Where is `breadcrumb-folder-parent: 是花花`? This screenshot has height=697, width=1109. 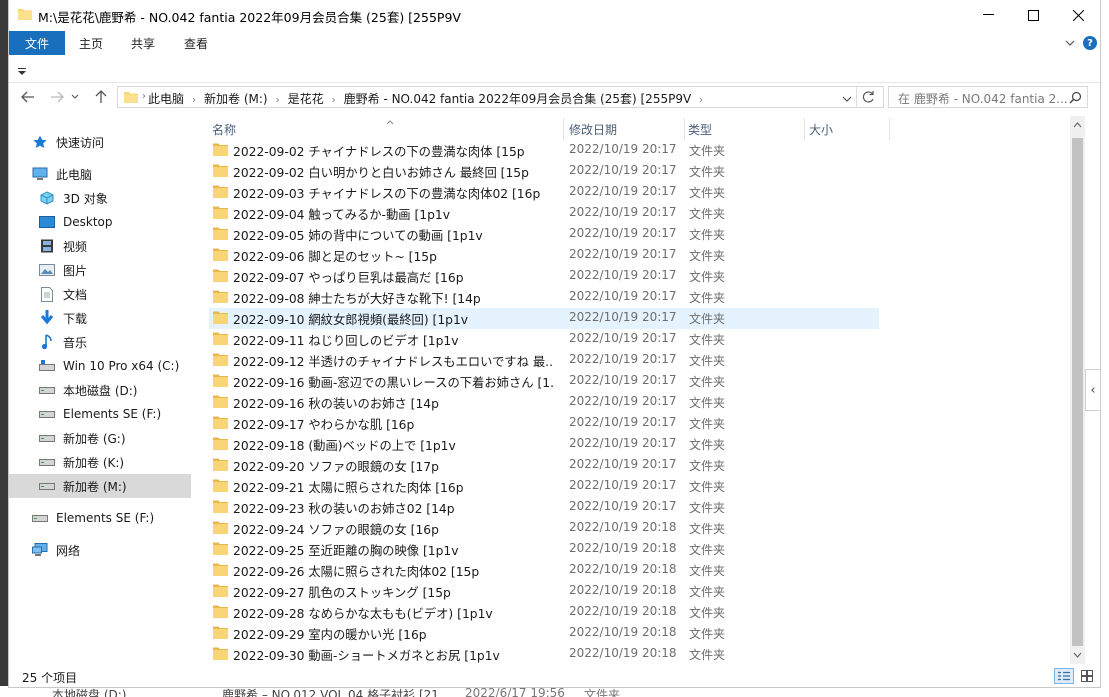
breadcrumb-folder-parent: 是花花 is located at coordinates (306, 99).